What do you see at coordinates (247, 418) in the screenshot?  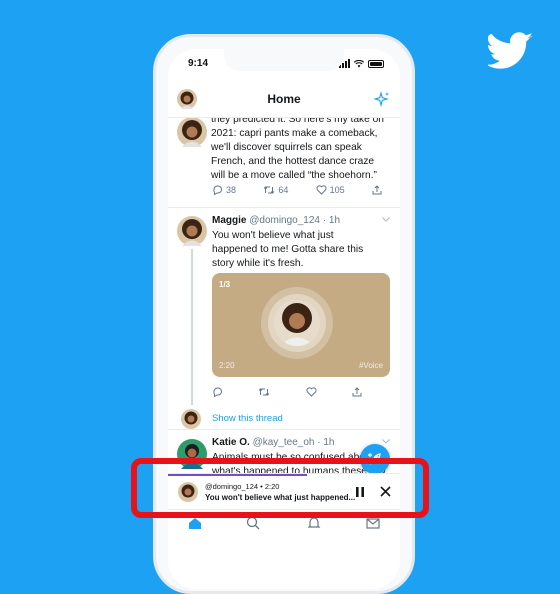 I see `show-thread-link: Show this thread` at bounding box center [247, 418].